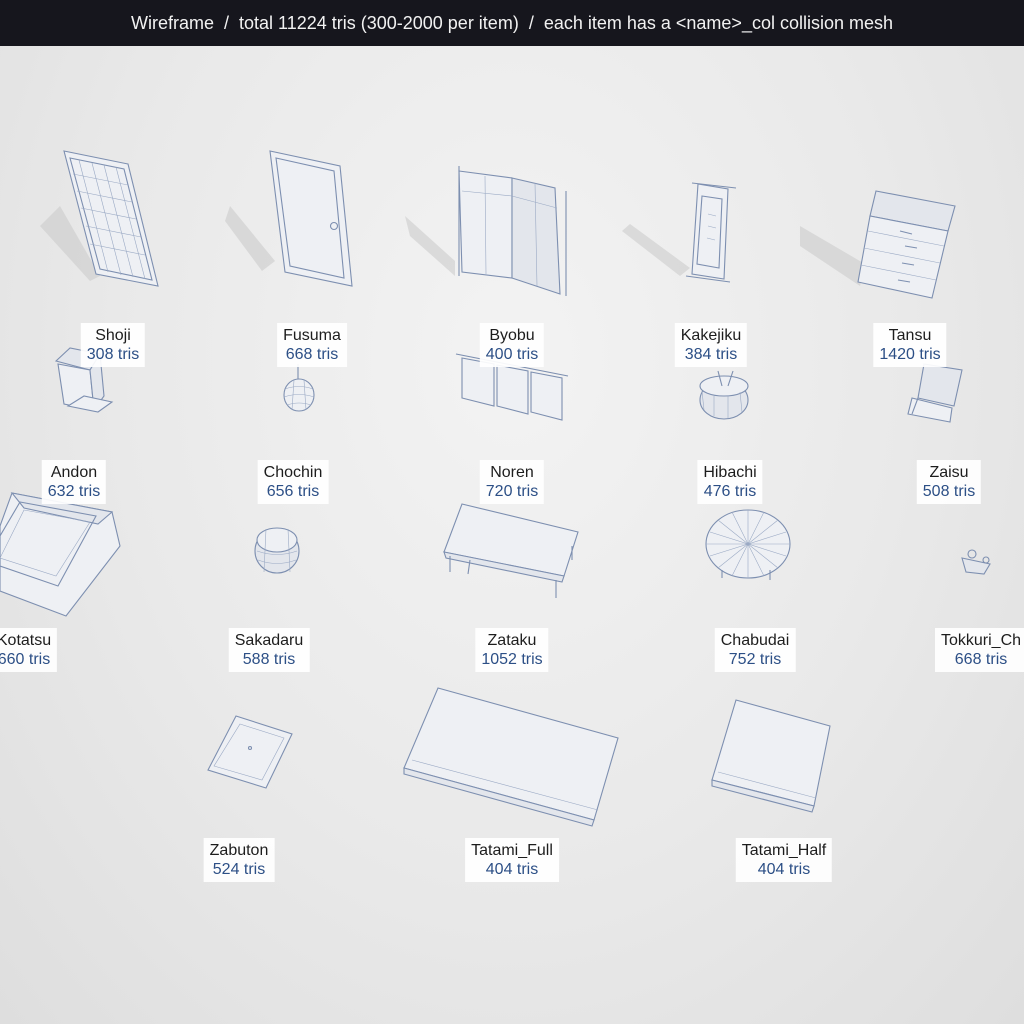 The image size is (1024, 1024). I want to click on item-label-fusuma: Fusuma 668 tris, so click(312, 345).